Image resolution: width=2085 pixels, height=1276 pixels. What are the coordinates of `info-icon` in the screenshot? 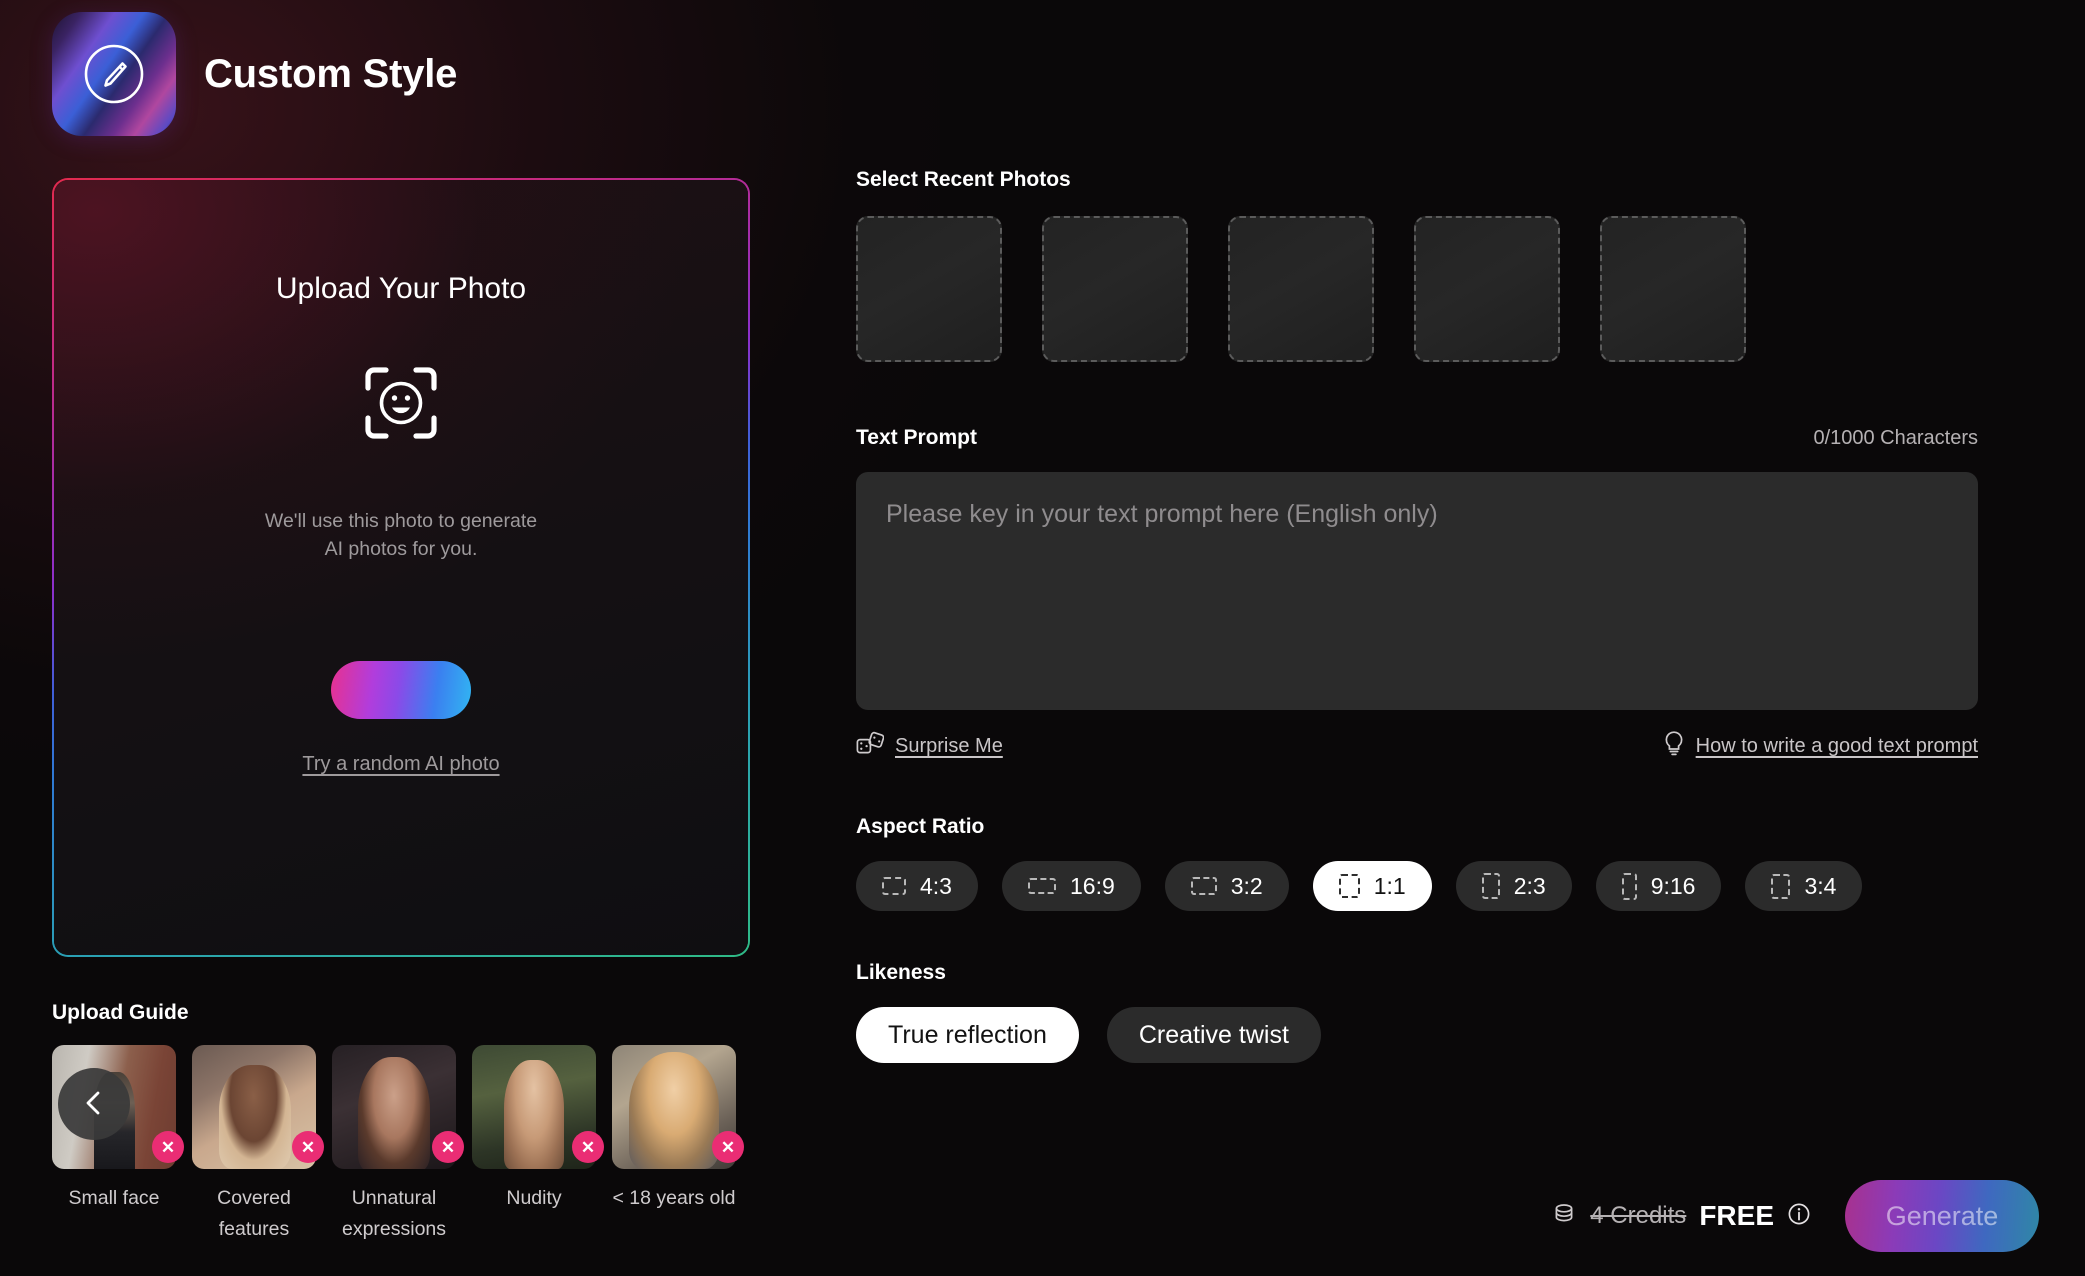 It's located at (1799, 1216).